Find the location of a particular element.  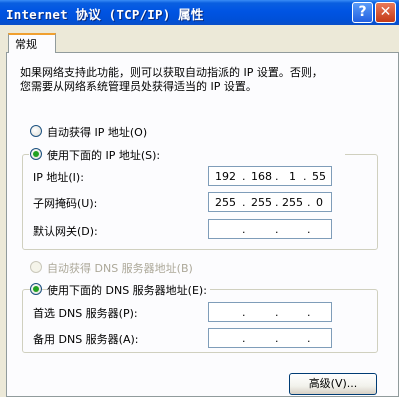

octet-3: 255 is located at coordinates (292, 202).